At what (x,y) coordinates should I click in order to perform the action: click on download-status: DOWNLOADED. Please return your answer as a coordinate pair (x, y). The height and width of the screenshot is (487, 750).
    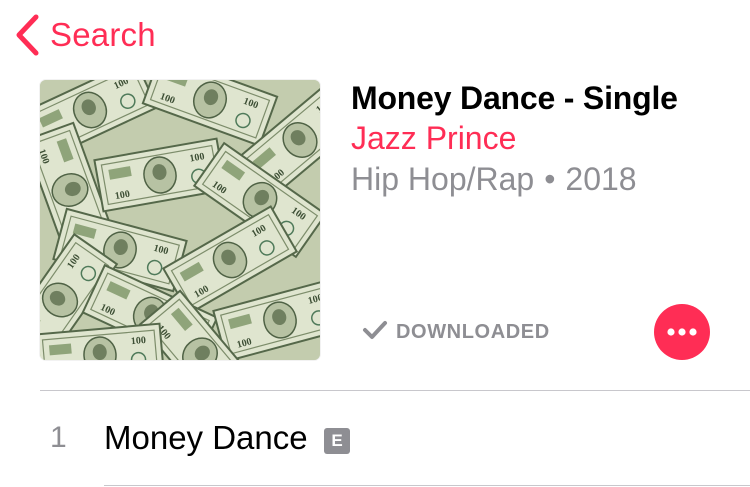
    Looking at the image, I should click on (456, 332).